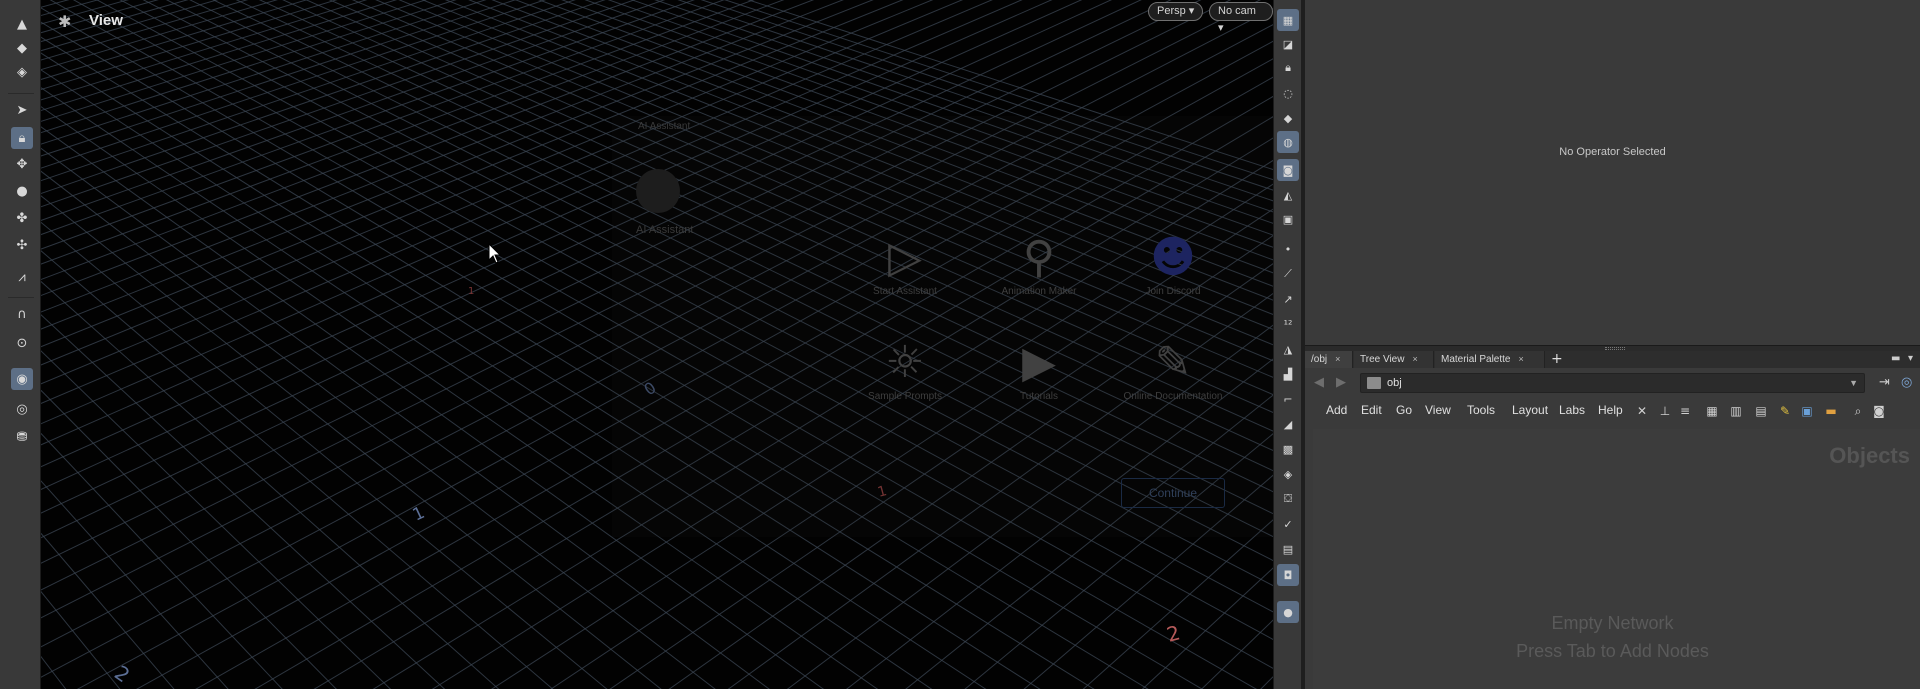  Describe the element at coordinates (1288, 399) in the screenshot. I see `guide-icon: ⌐` at that location.